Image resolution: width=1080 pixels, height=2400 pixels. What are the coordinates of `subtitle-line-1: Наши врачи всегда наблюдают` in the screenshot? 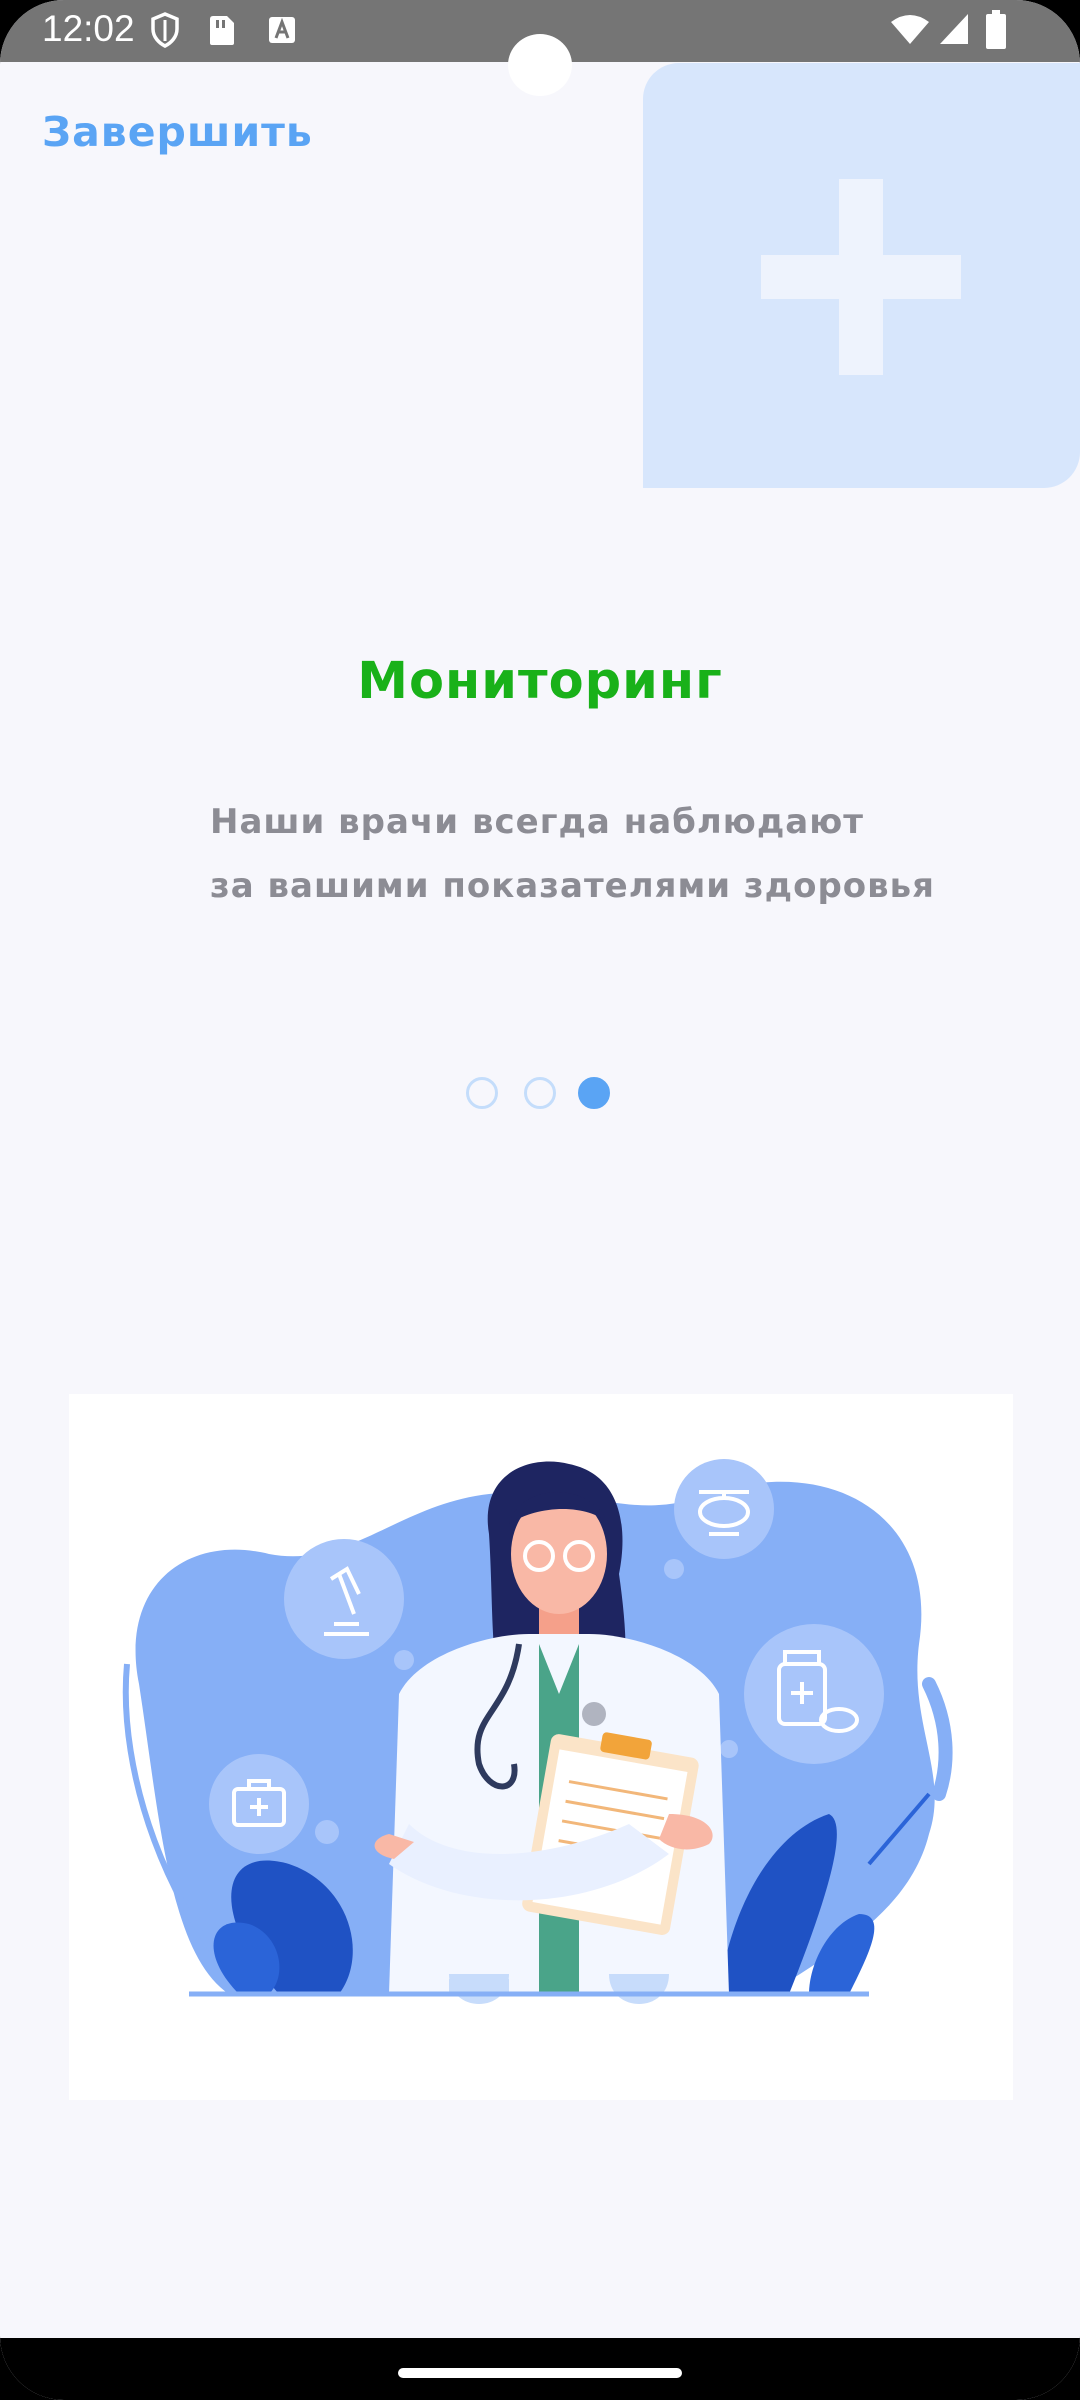 It's located at (537, 822).